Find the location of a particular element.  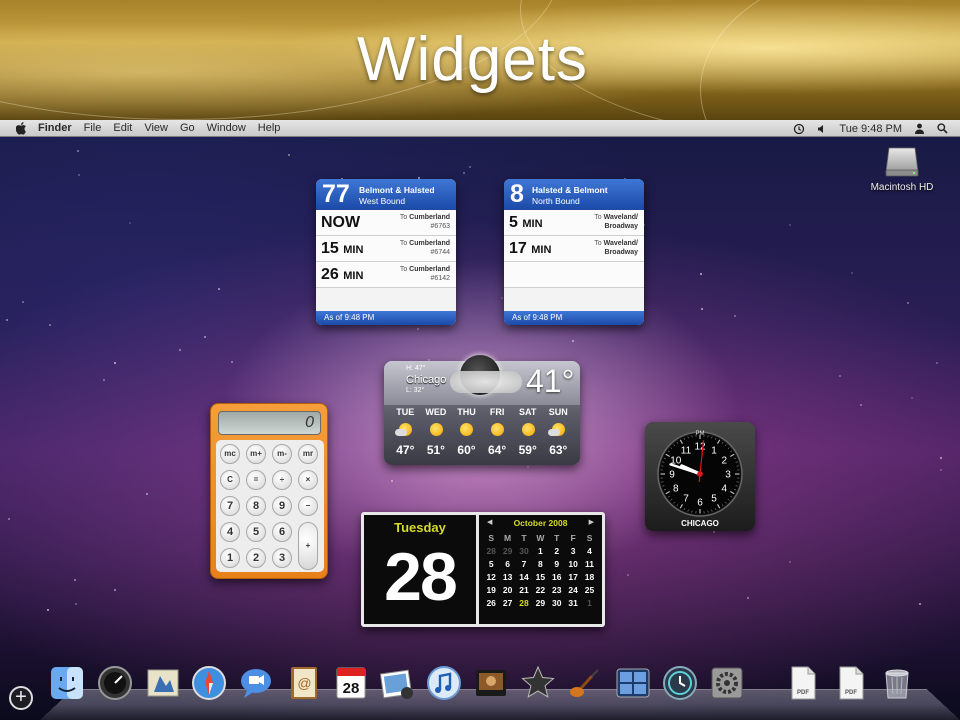

calendar-date: 8 is located at coordinates (540, 564).